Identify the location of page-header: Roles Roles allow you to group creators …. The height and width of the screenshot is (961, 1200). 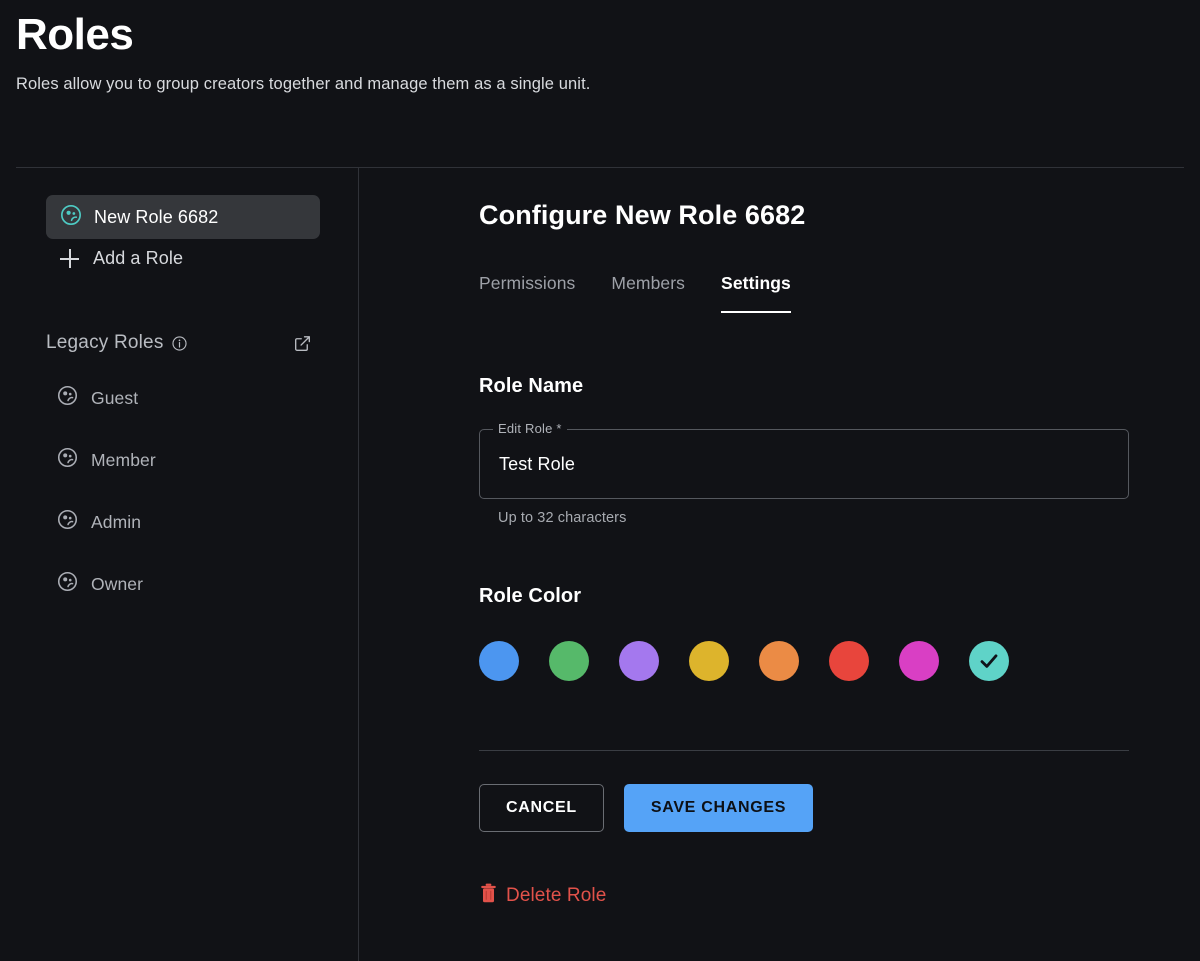
(600, 47).